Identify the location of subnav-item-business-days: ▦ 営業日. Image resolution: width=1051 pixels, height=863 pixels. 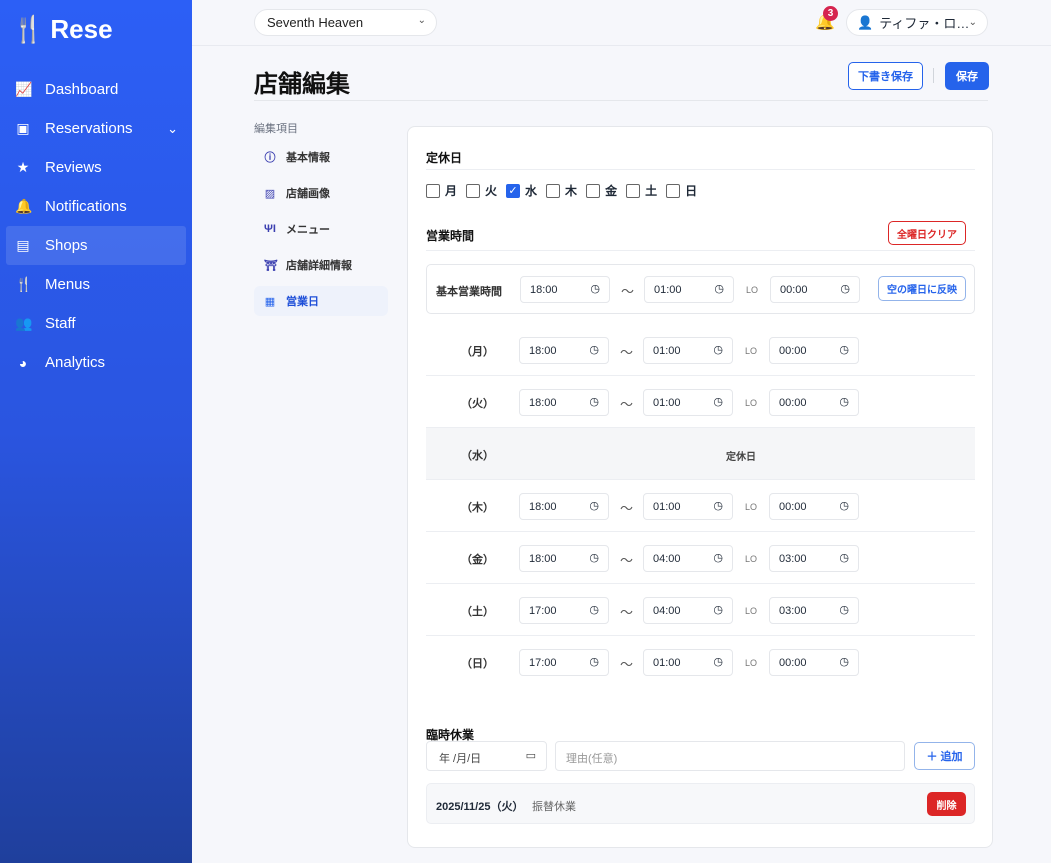
(321, 301).